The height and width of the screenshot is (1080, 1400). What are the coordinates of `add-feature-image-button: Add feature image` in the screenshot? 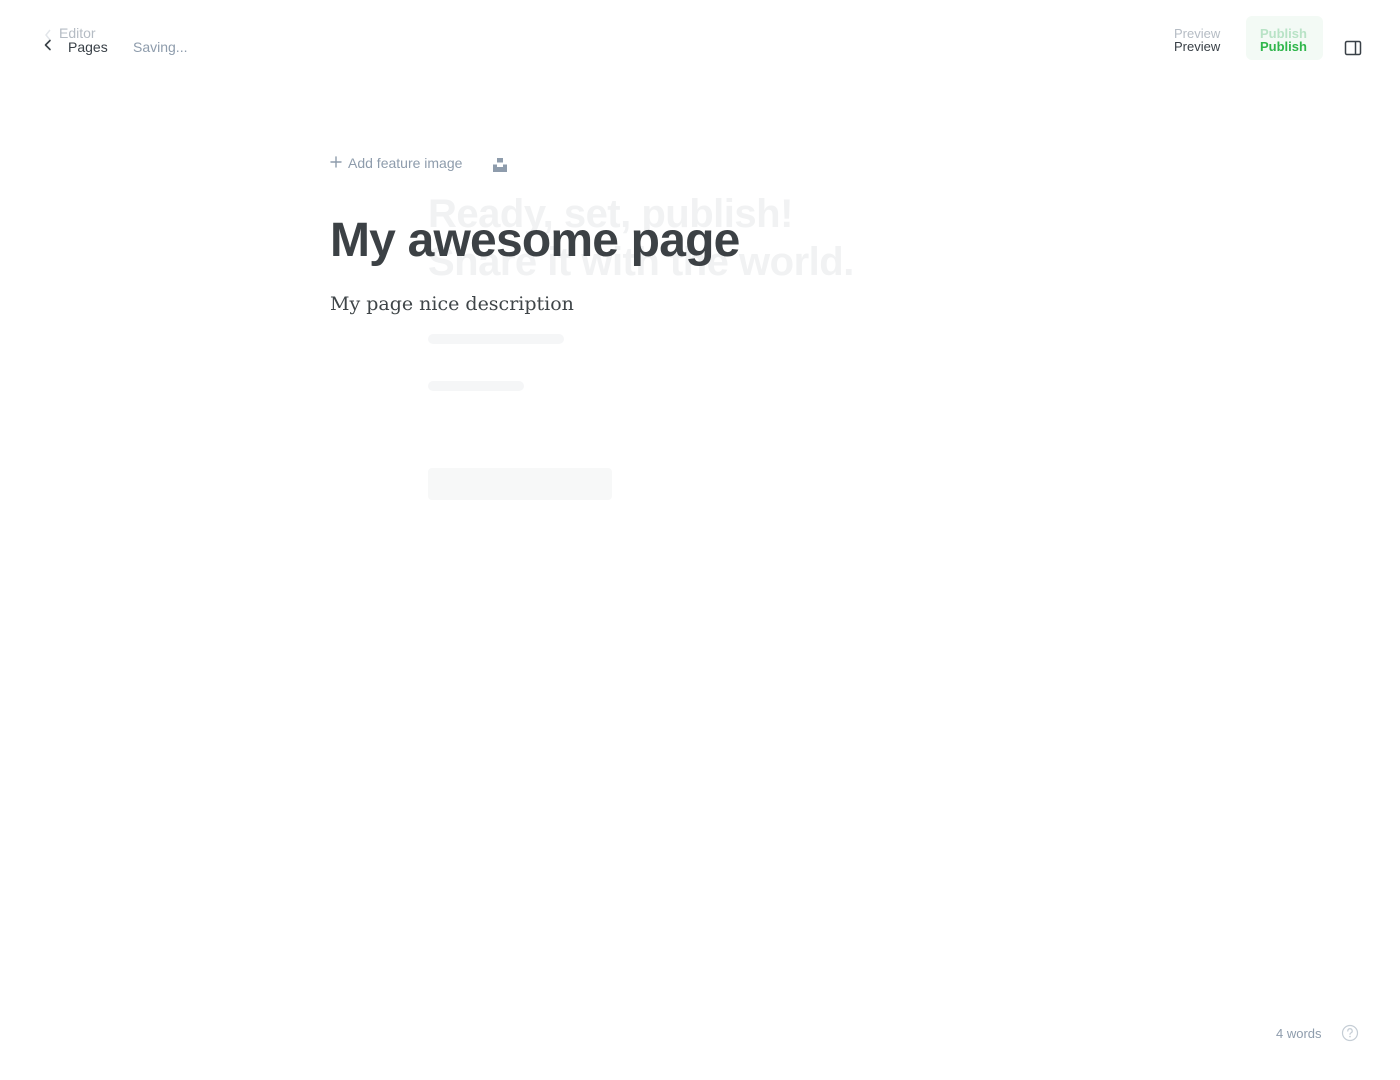 It's located at (396, 163).